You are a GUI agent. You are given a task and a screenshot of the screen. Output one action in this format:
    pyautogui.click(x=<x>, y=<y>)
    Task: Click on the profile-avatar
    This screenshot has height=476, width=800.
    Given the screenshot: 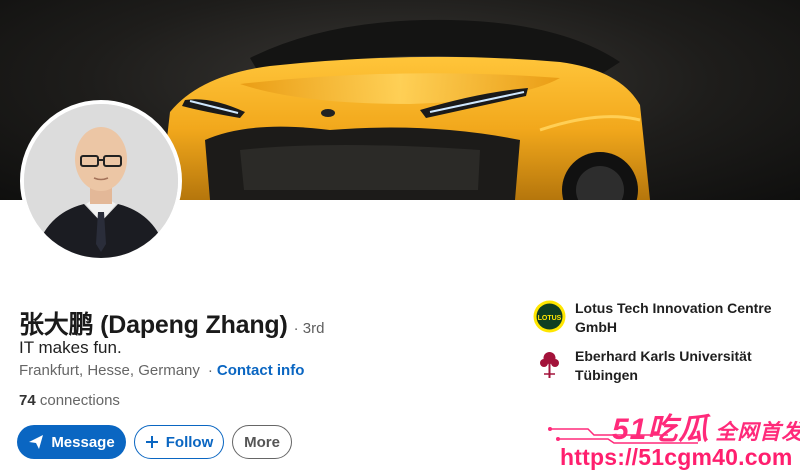 What is the action you would take?
    pyautogui.click(x=101, y=181)
    